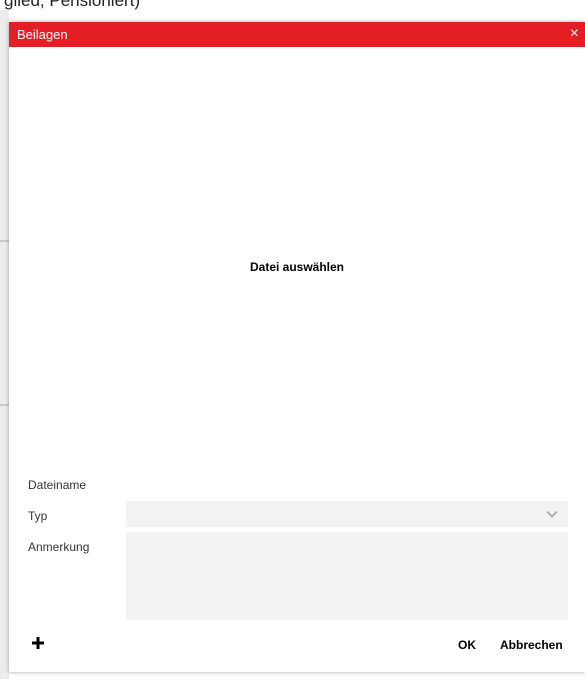 This screenshot has width=585, height=679. I want to click on ok-button: OK, so click(467, 645).